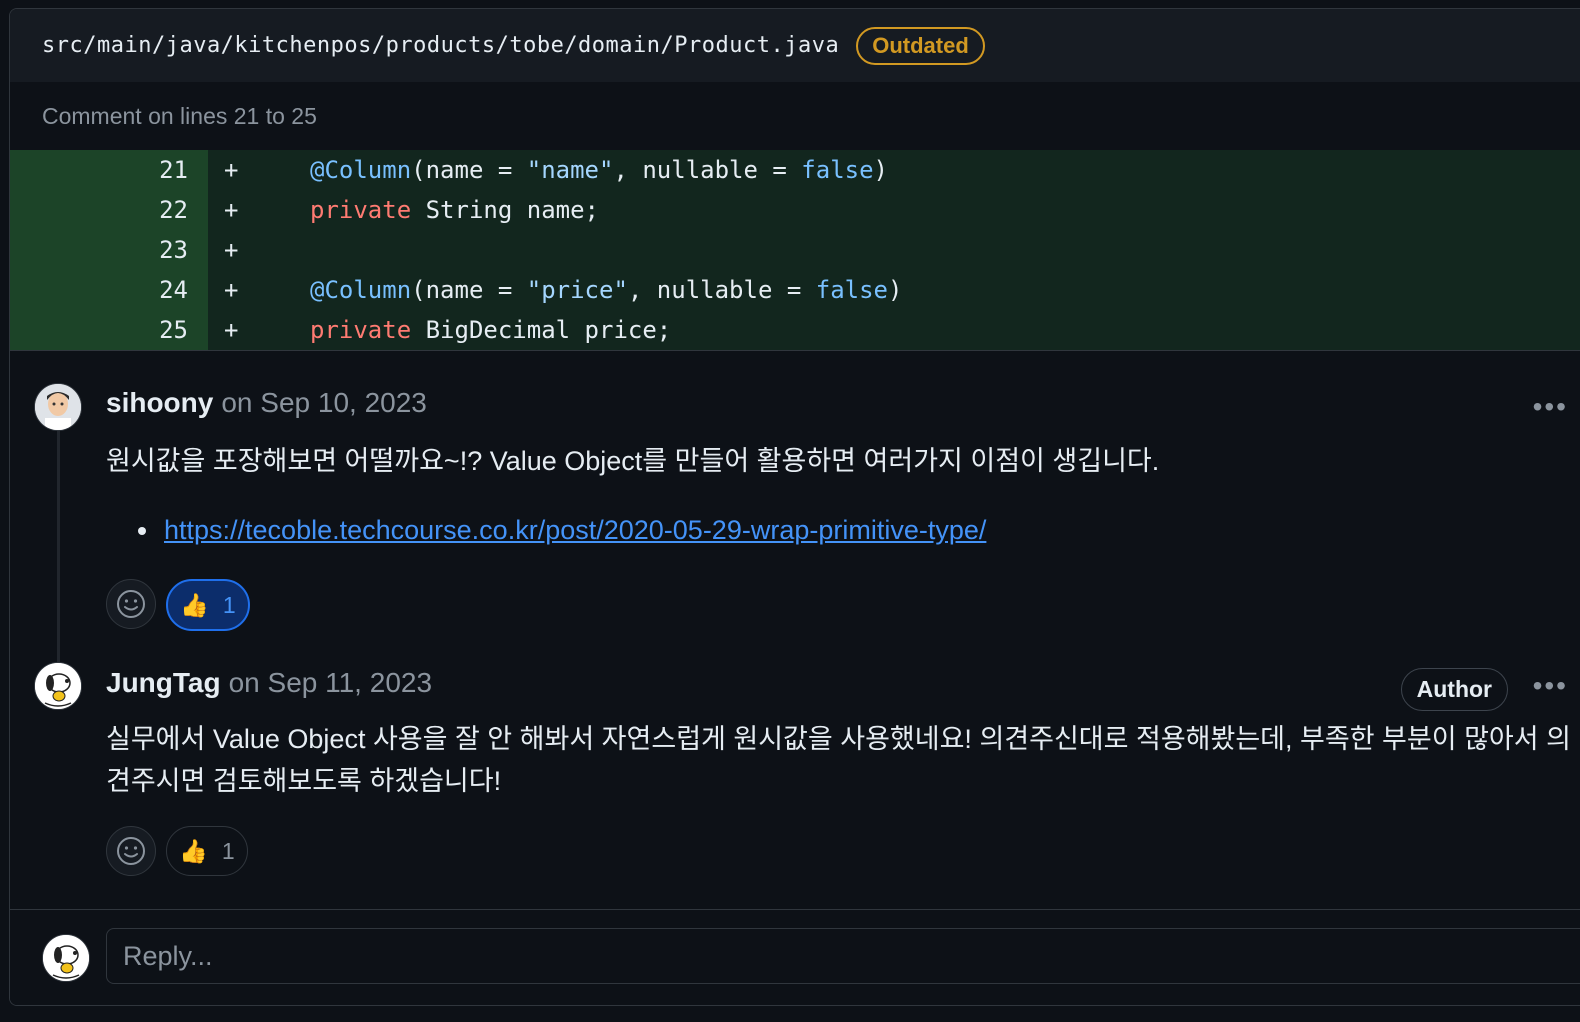  What do you see at coordinates (570, 170) in the screenshot?
I see `code-token: "name"` at bounding box center [570, 170].